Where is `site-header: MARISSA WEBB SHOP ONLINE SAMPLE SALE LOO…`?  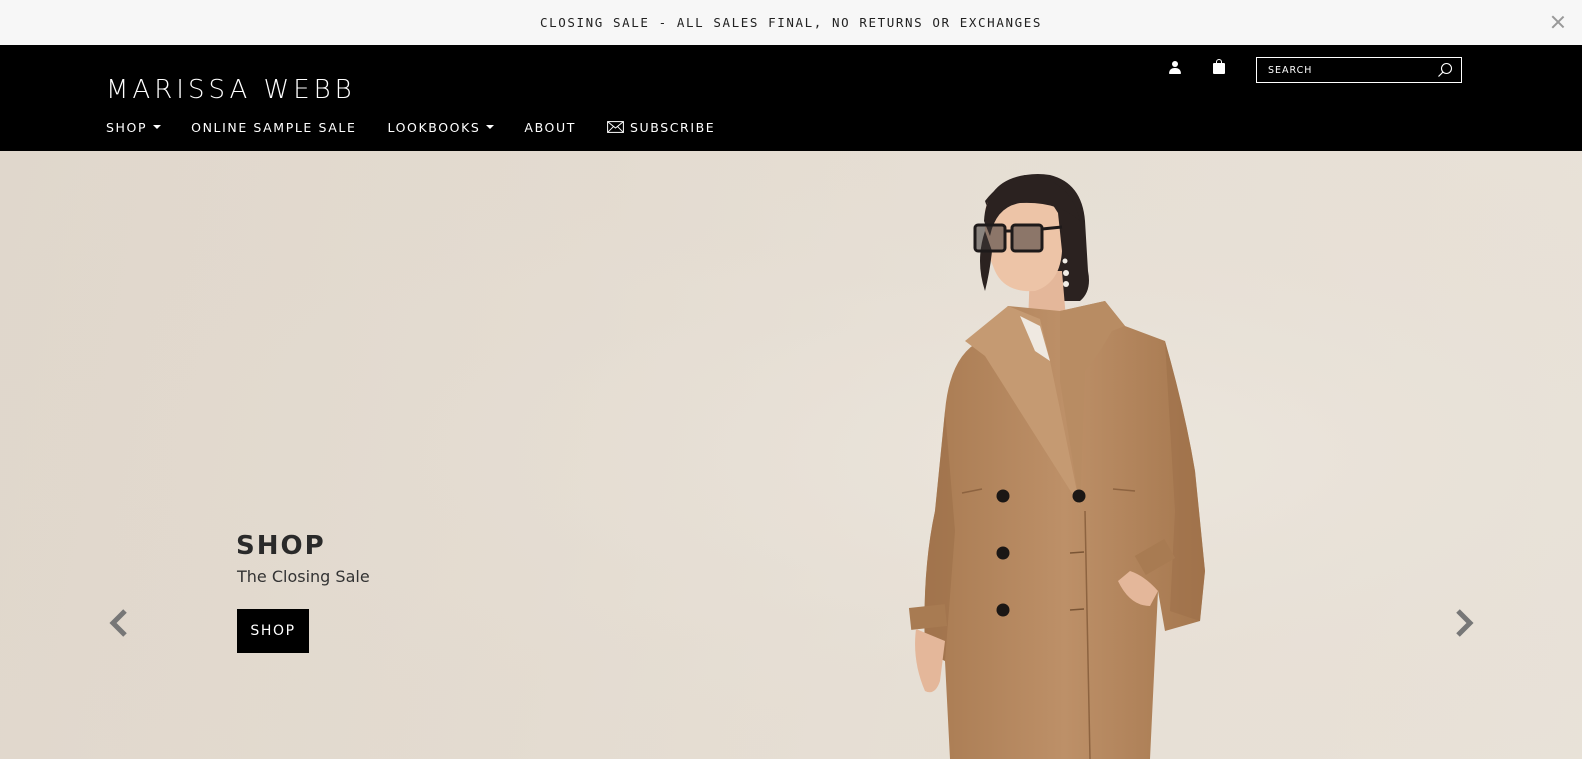
site-header: MARISSA WEBB SHOP ONLINE SAMPLE SALE LOO… is located at coordinates (791, 98).